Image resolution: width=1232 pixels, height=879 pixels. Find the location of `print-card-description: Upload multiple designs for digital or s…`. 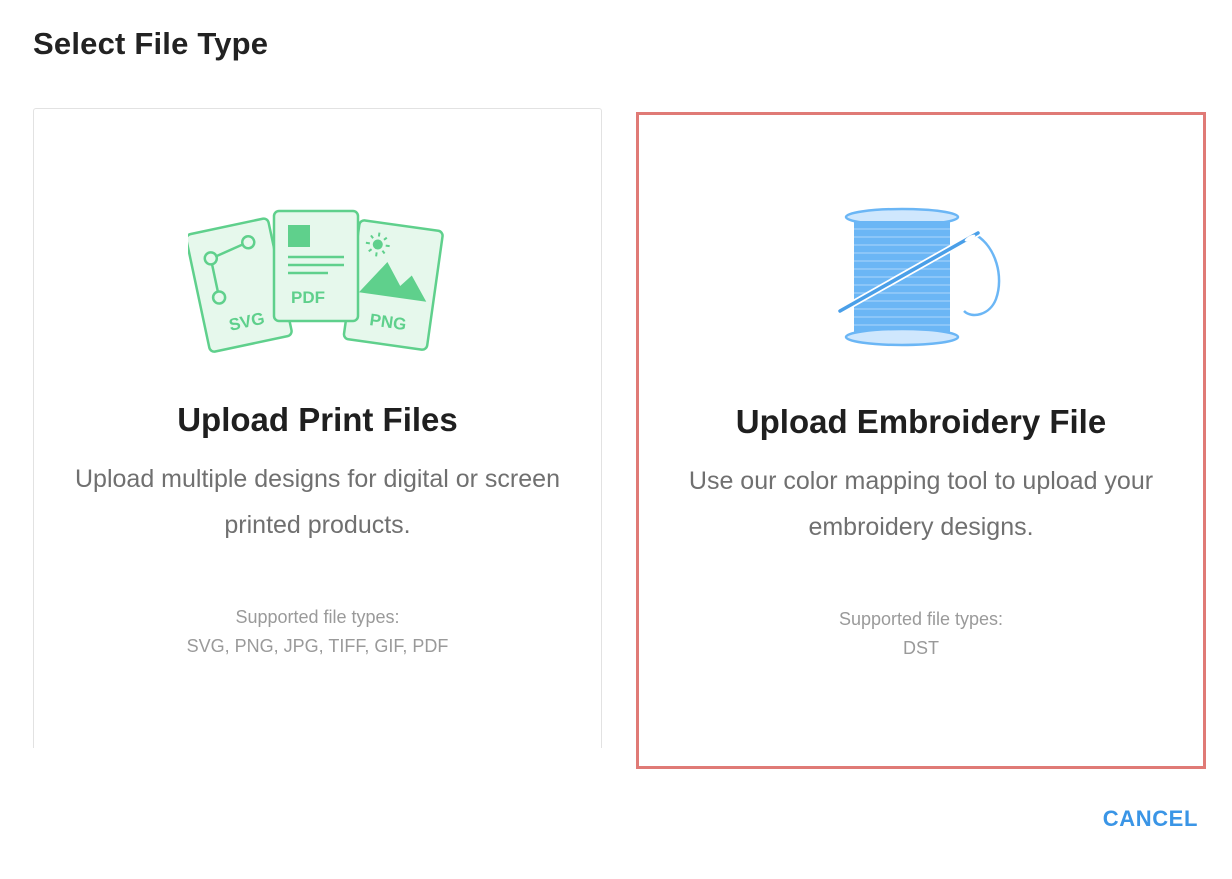

print-card-description: Upload multiple designs for digital or s… is located at coordinates (317, 502).